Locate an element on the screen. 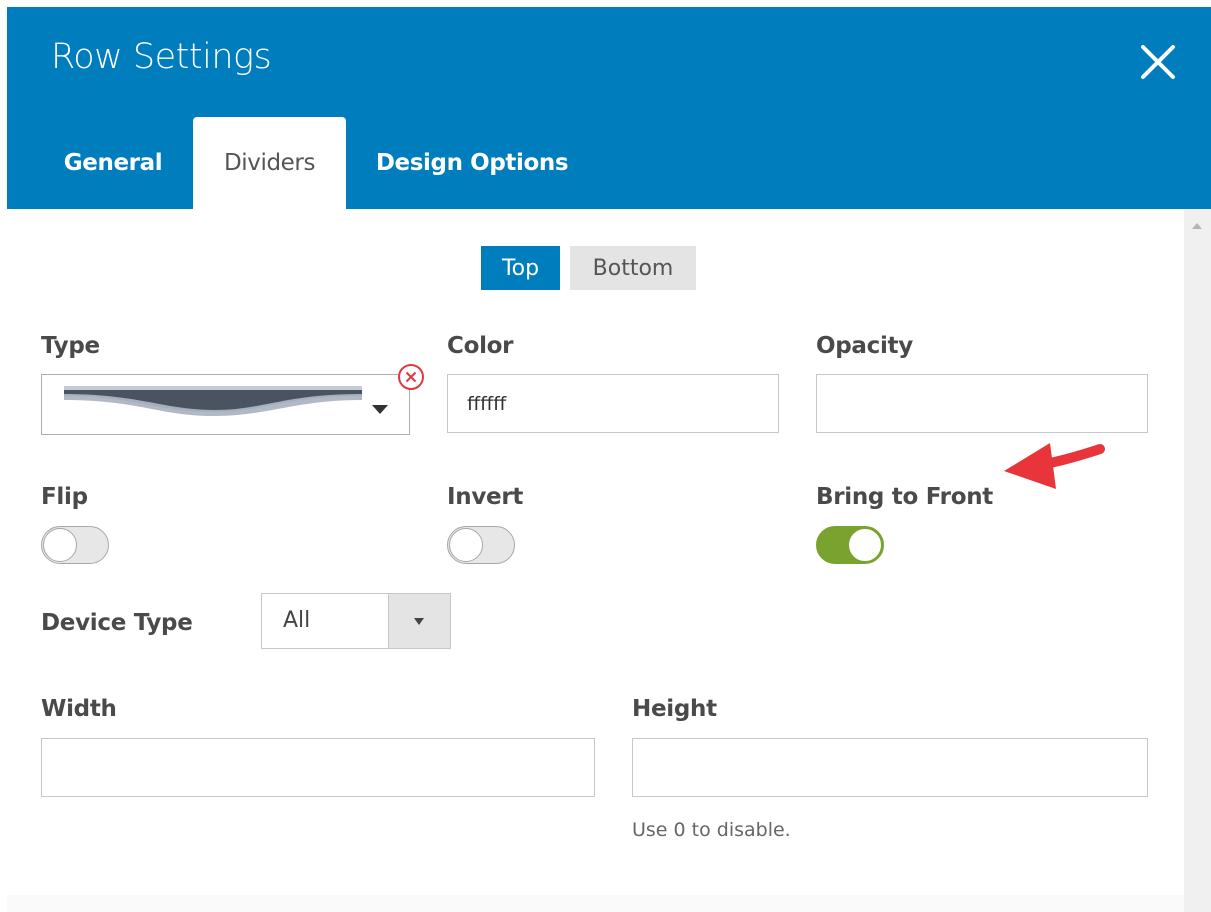 Image resolution: width=1211 pixels, height=912 pixels. width-input is located at coordinates (318, 767).